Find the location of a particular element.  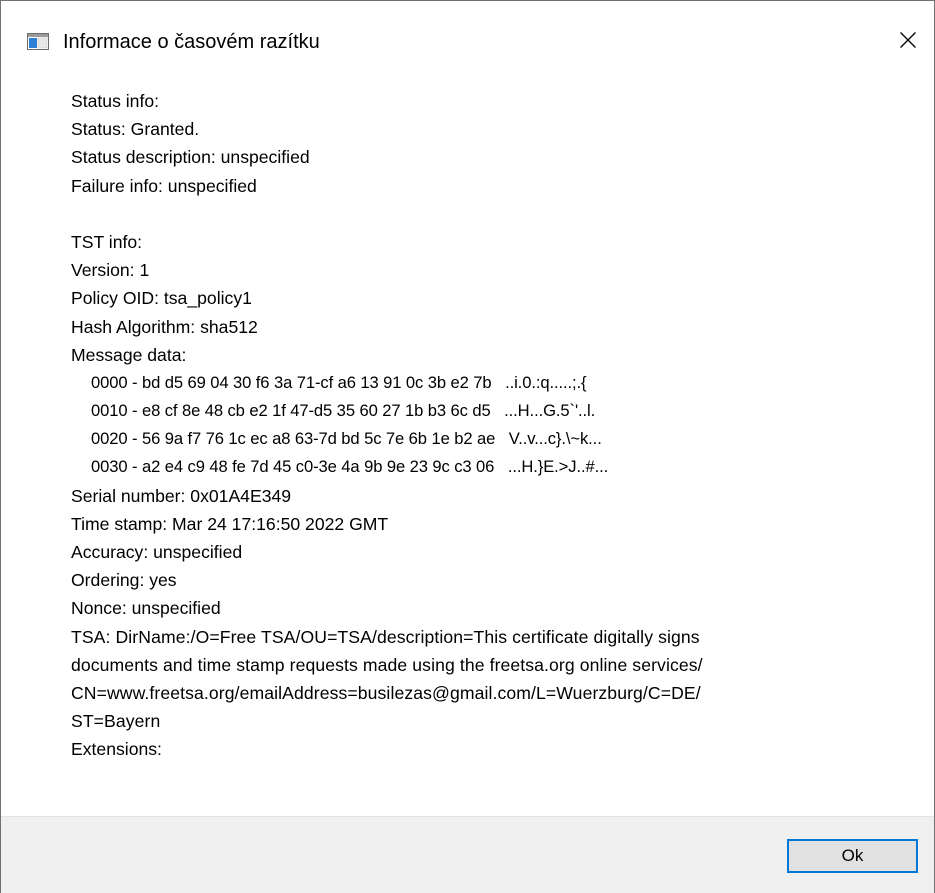

status-info-heading: Status info: is located at coordinates (115, 101).